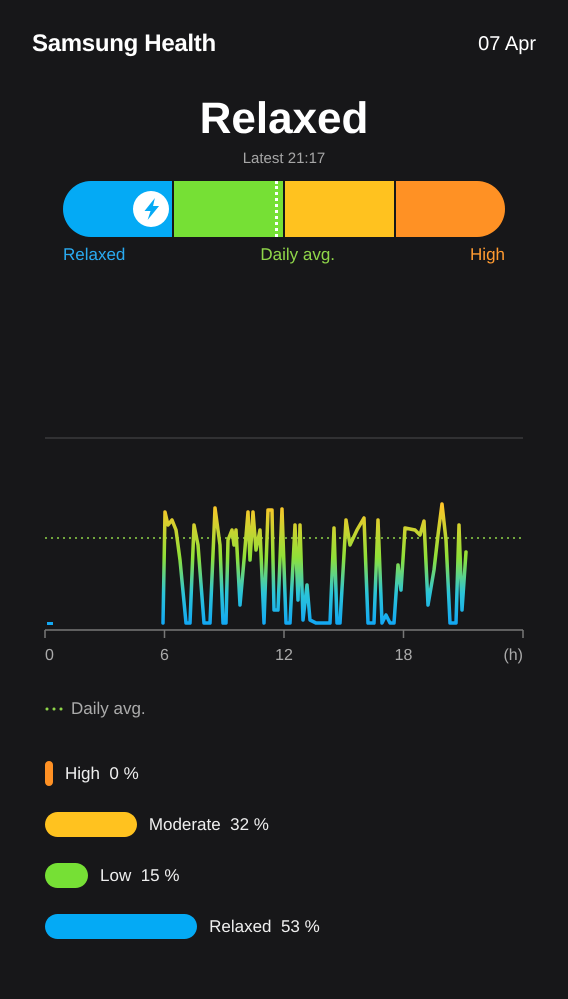 This screenshot has width=568, height=999. I want to click on gauge-label: High, so click(487, 255).